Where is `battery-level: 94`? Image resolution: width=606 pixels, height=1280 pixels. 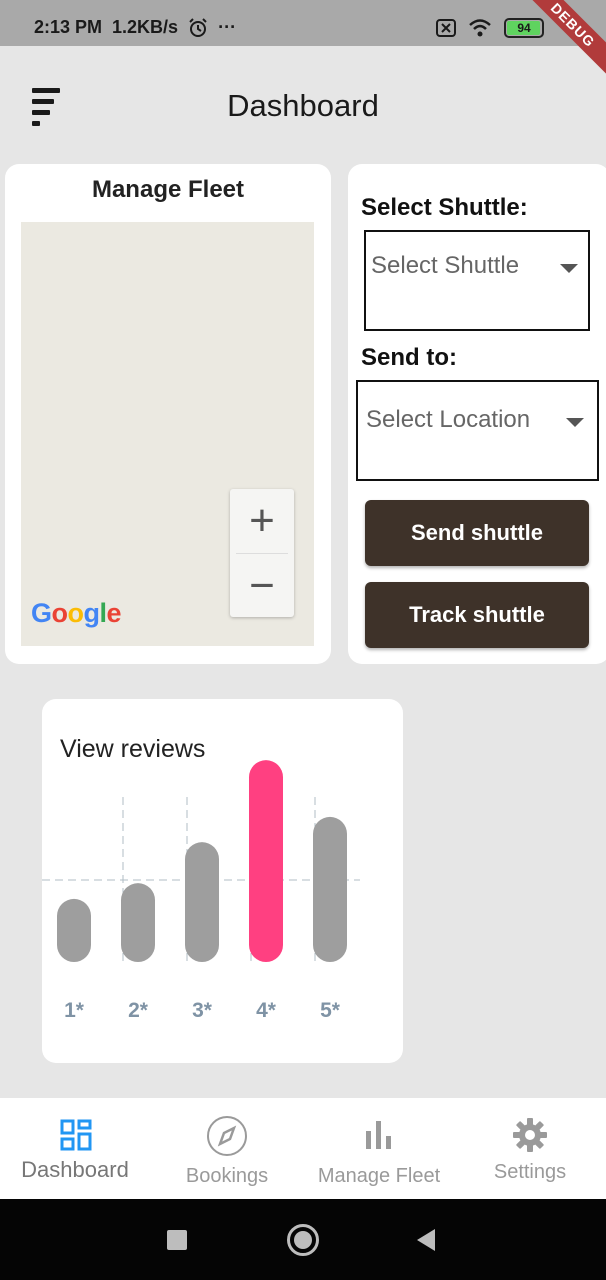 battery-level: 94 is located at coordinates (524, 28).